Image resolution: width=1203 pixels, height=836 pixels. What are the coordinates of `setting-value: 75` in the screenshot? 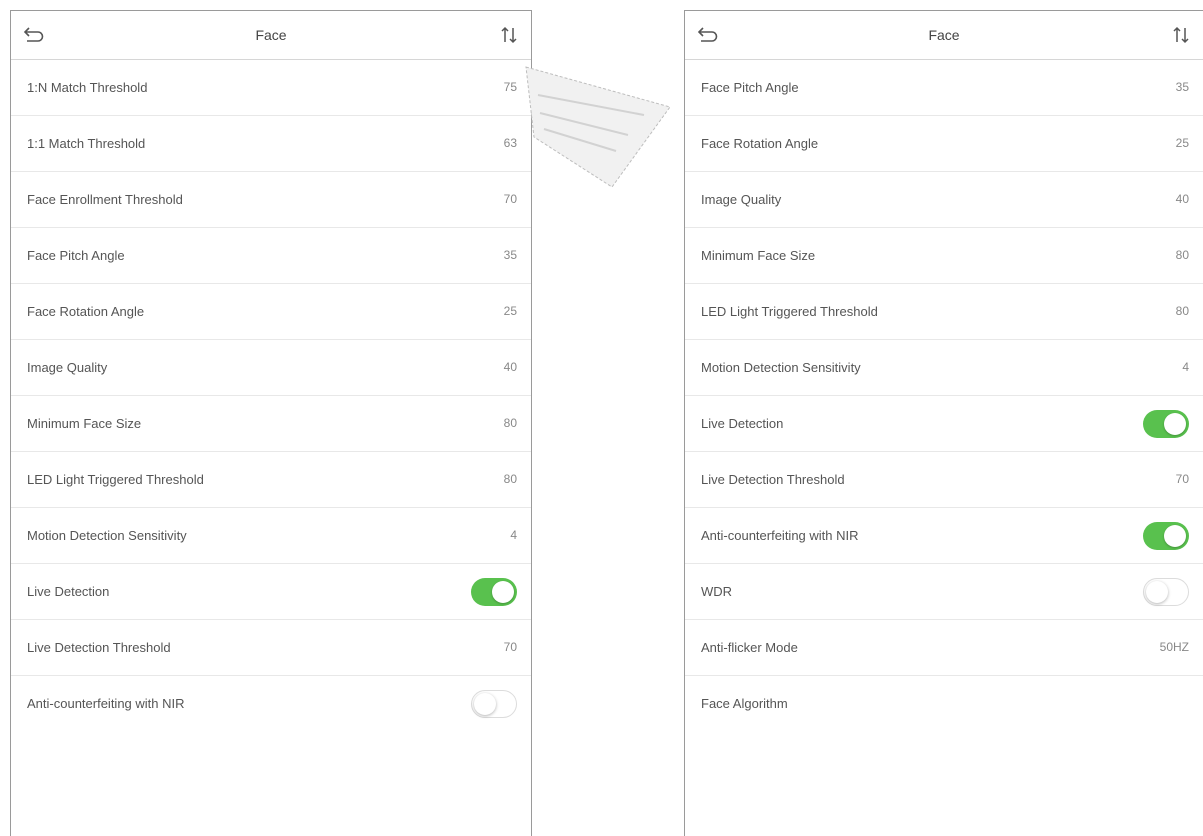 It's located at (510, 87).